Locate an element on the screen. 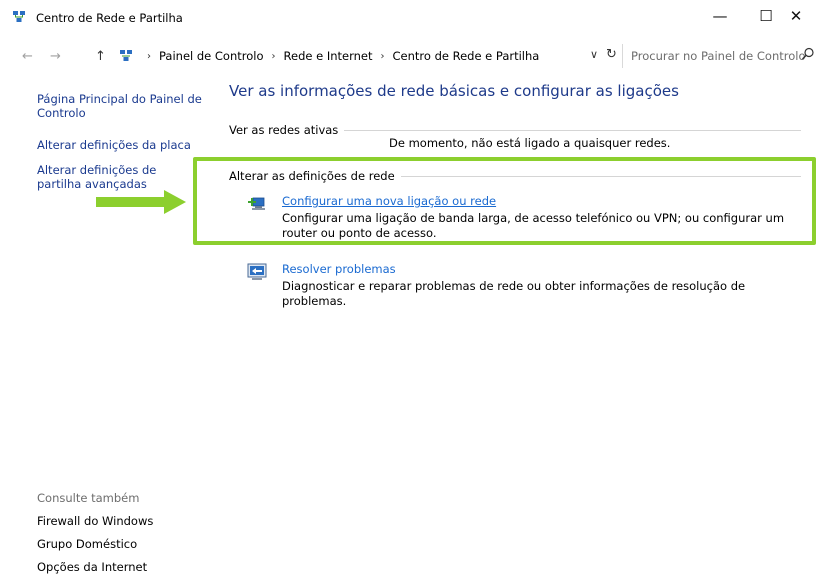  annotation-arrow-icon is located at coordinates (141, 202).